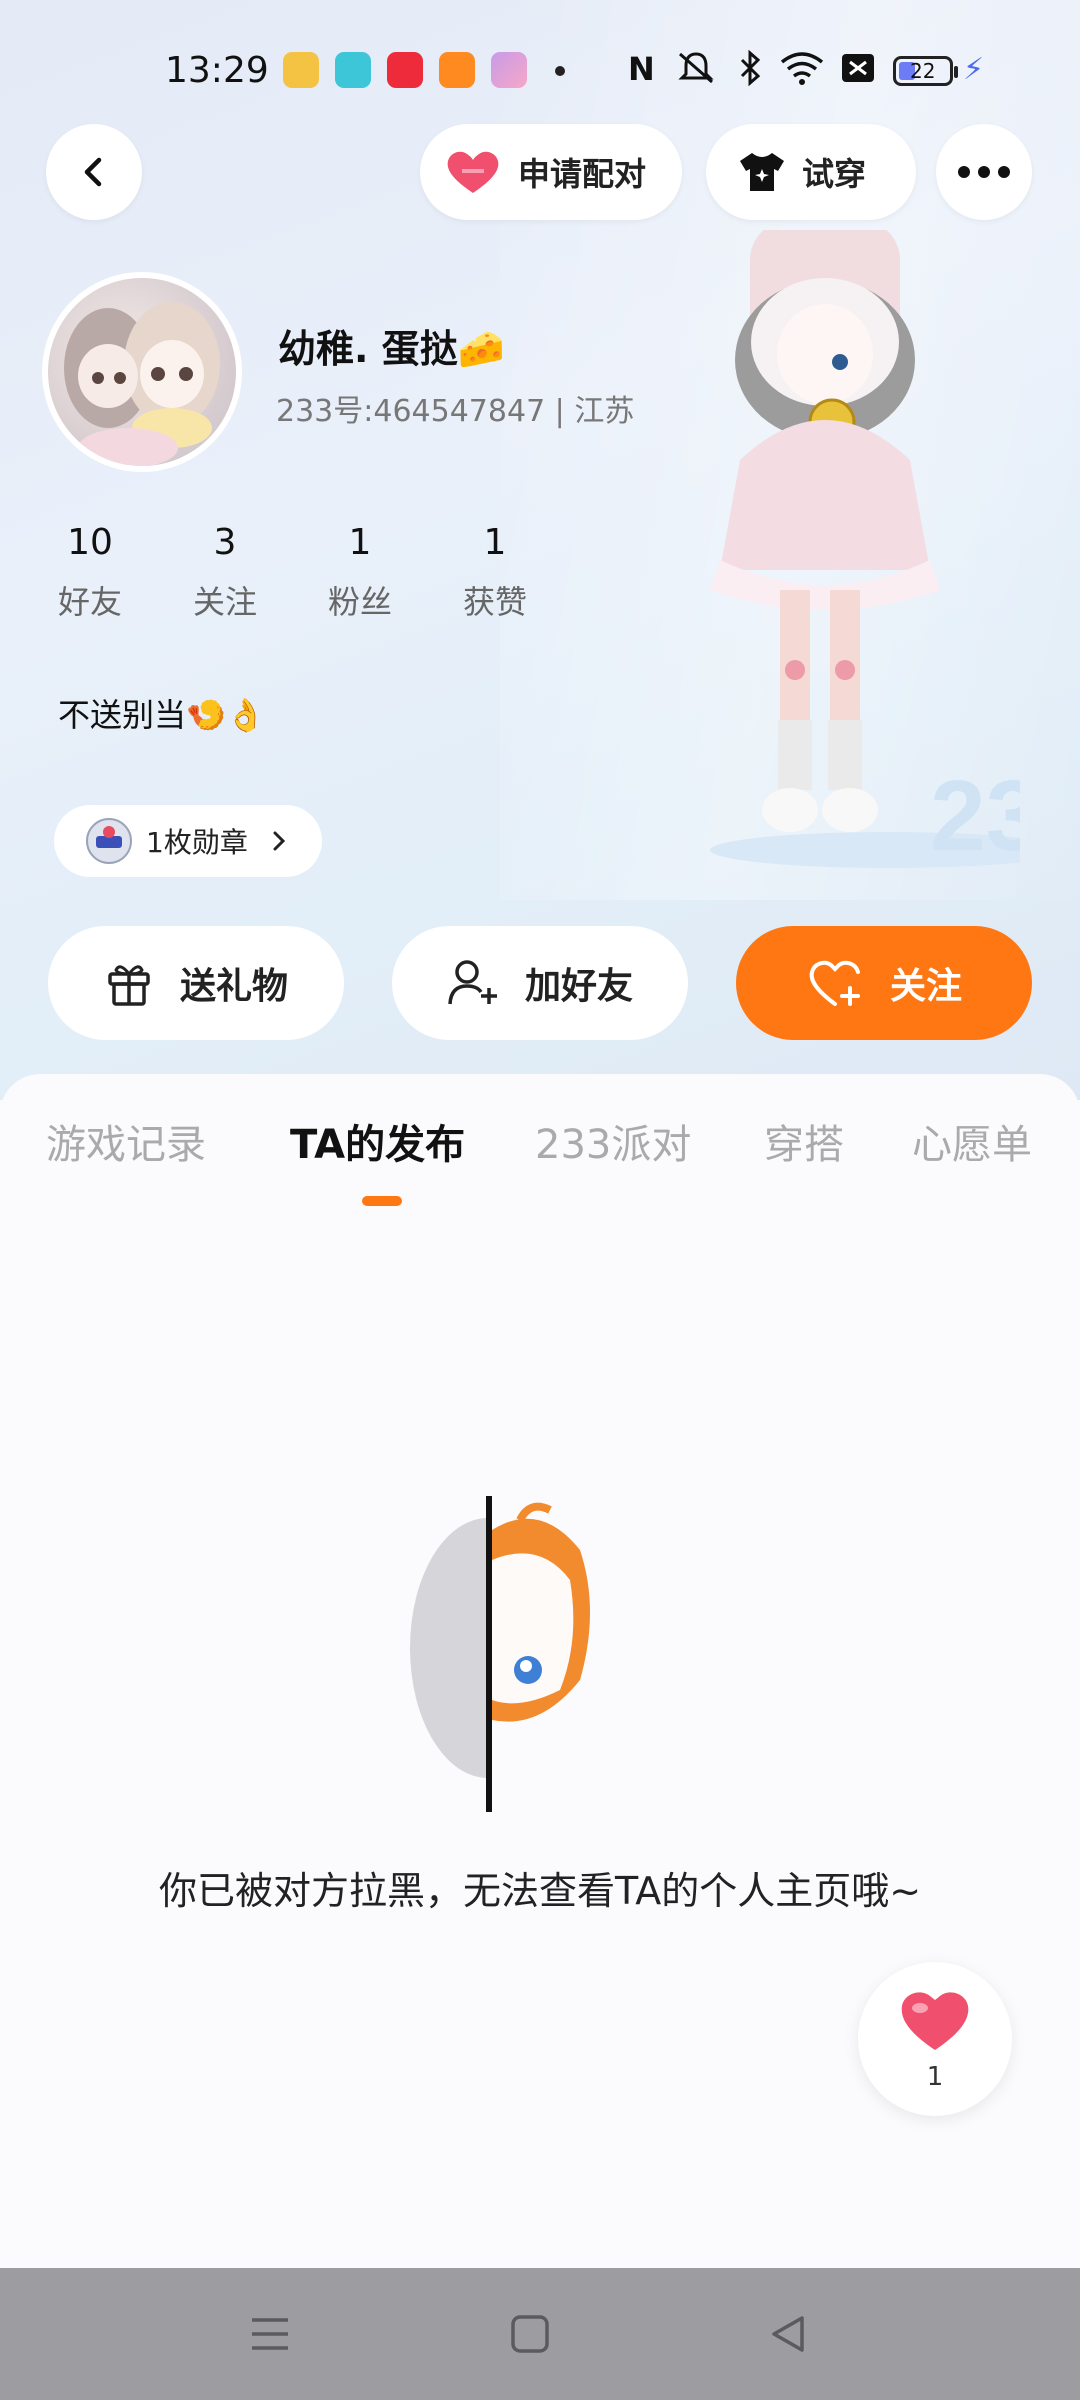 This screenshot has width=1080, height=2400. I want to click on uid-location: 233号:464547847 | 江苏, so click(455, 411).